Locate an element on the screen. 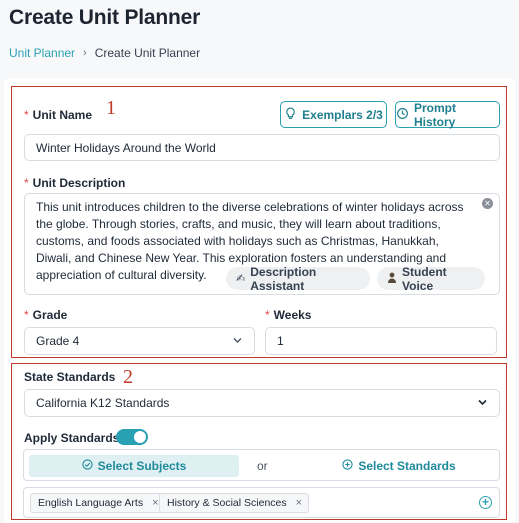  add-subject-icon: + is located at coordinates (485, 502).